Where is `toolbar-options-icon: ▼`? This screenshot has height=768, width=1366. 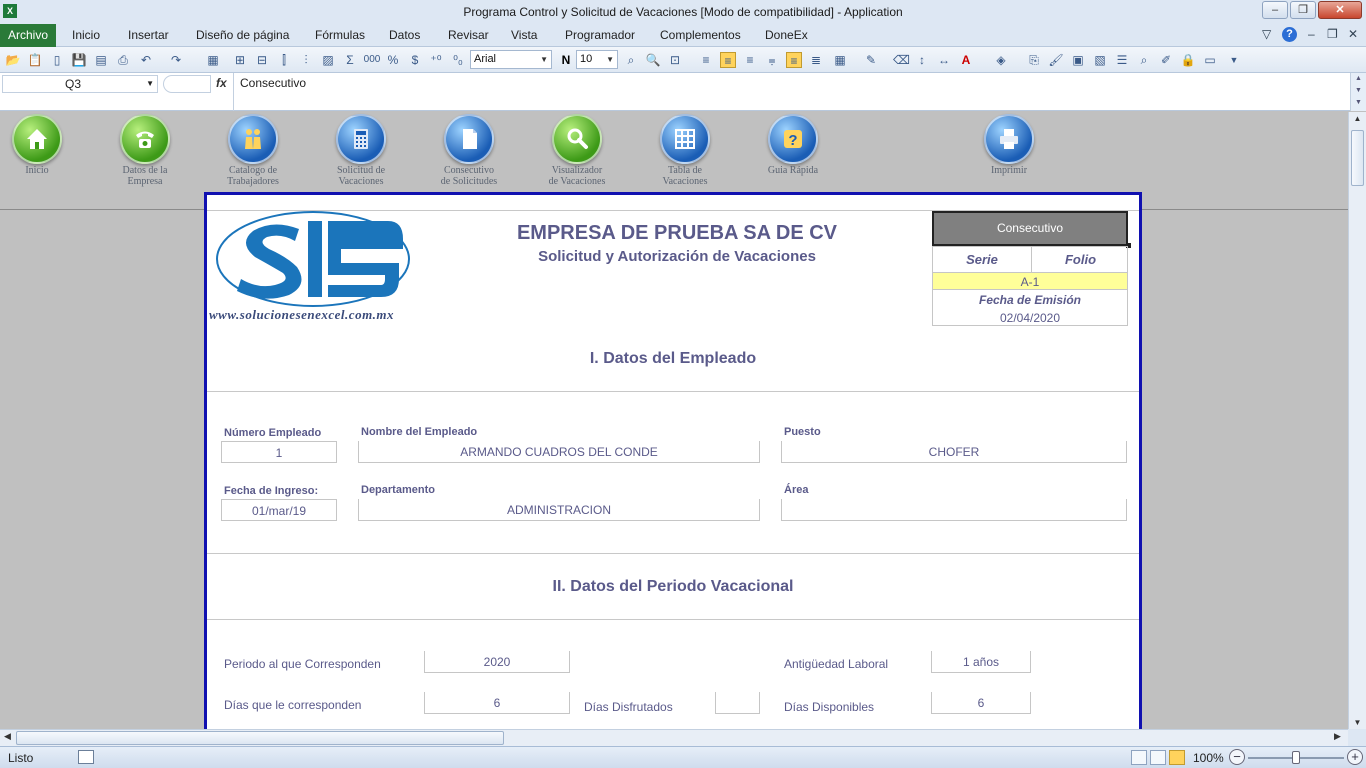 toolbar-options-icon: ▼ is located at coordinates (1234, 60).